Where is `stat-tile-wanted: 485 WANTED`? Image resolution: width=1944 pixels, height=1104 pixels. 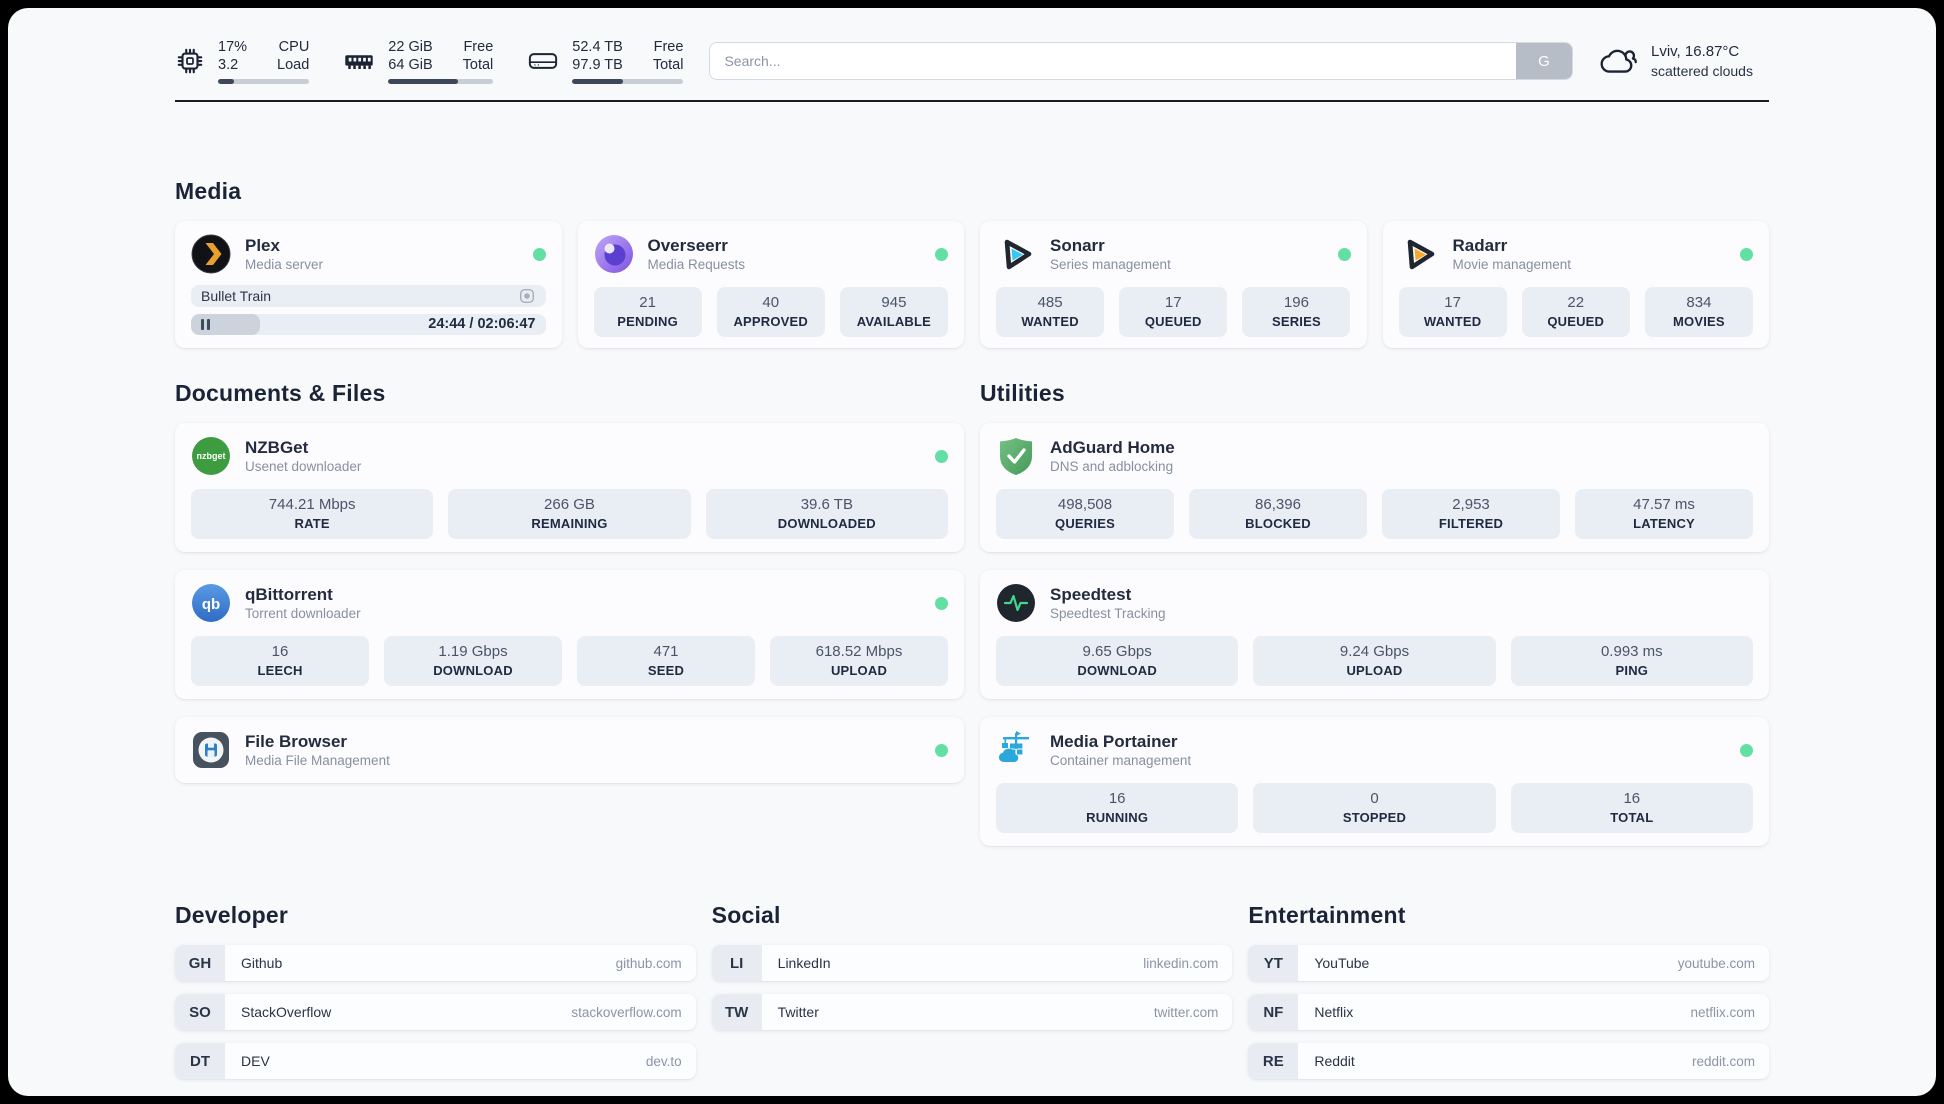 stat-tile-wanted: 485 WANTED is located at coordinates (1050, 312).